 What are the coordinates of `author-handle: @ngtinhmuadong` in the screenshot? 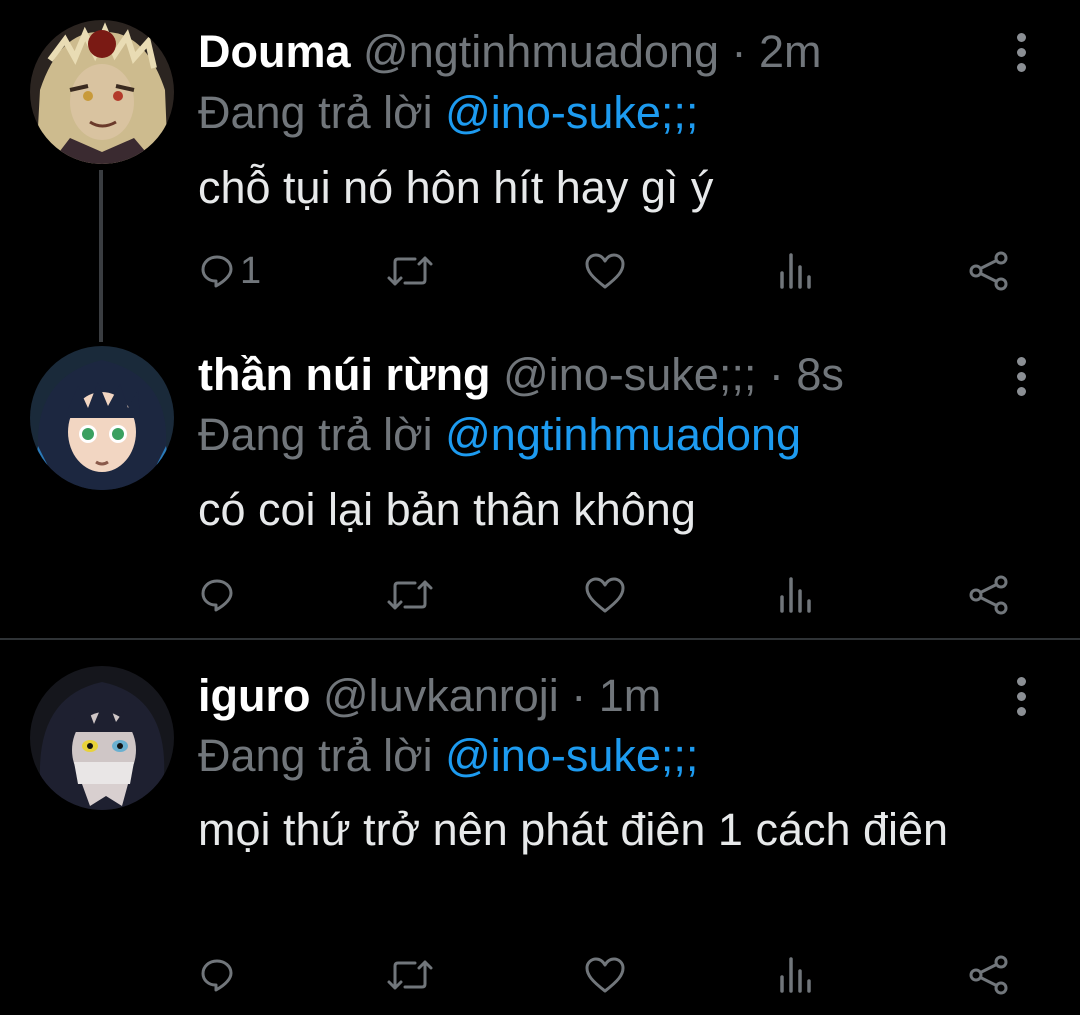 It's located at (541, 51).